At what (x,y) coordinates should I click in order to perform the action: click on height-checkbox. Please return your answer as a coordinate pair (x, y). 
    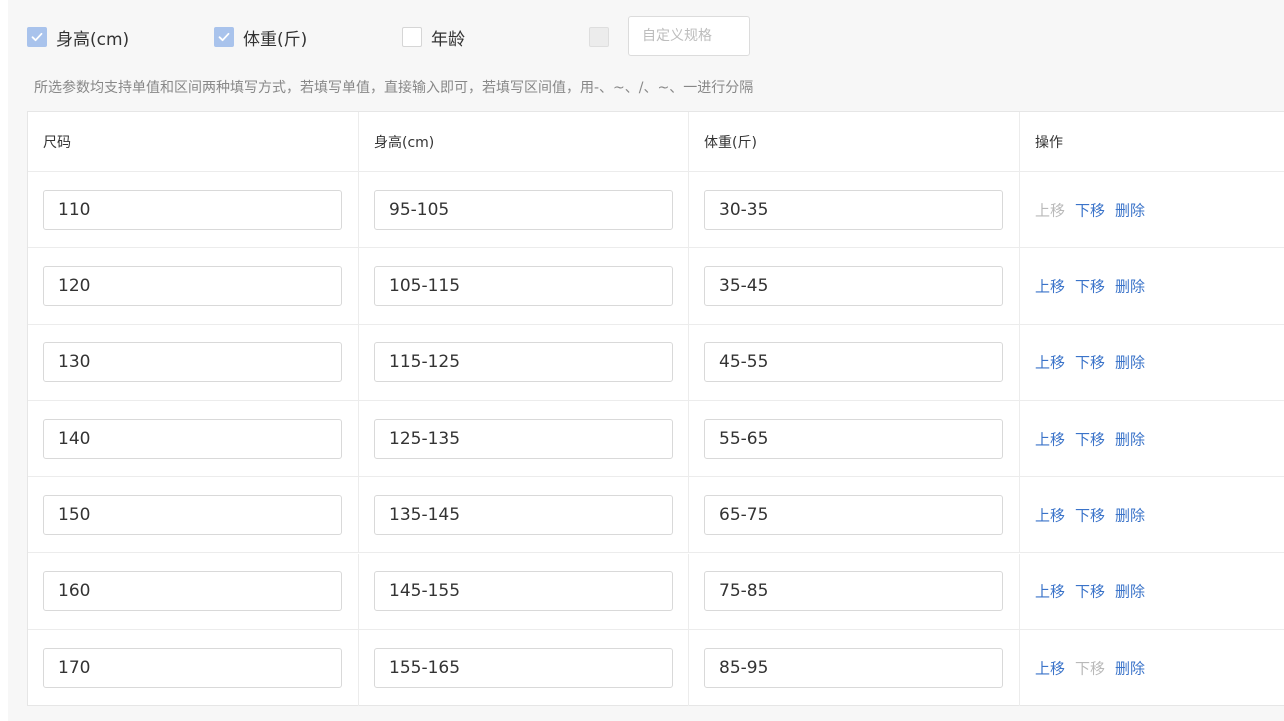
    Looking at the image, I should click on (37, 37).